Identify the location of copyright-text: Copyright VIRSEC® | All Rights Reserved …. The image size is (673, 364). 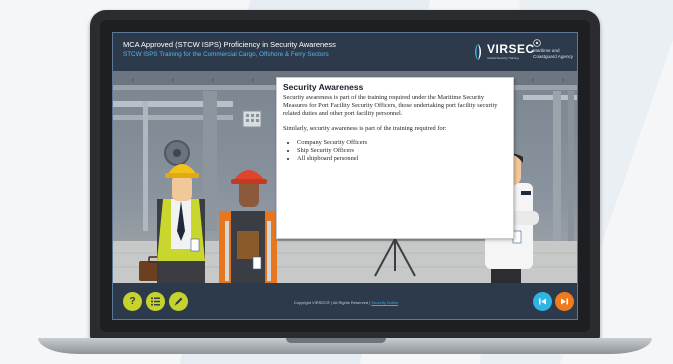
(345, 302).